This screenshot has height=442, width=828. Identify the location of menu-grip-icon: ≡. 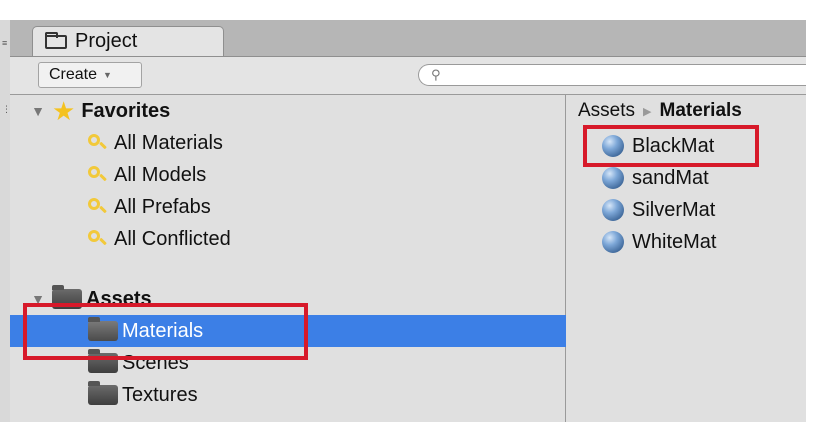
(4, 43).